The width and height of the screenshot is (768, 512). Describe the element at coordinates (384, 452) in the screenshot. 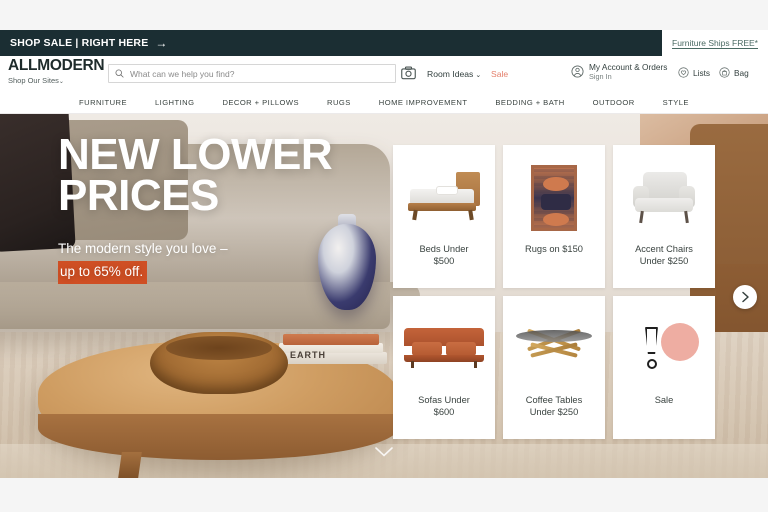

I see `scroll-down-chevron-icon` at that location.